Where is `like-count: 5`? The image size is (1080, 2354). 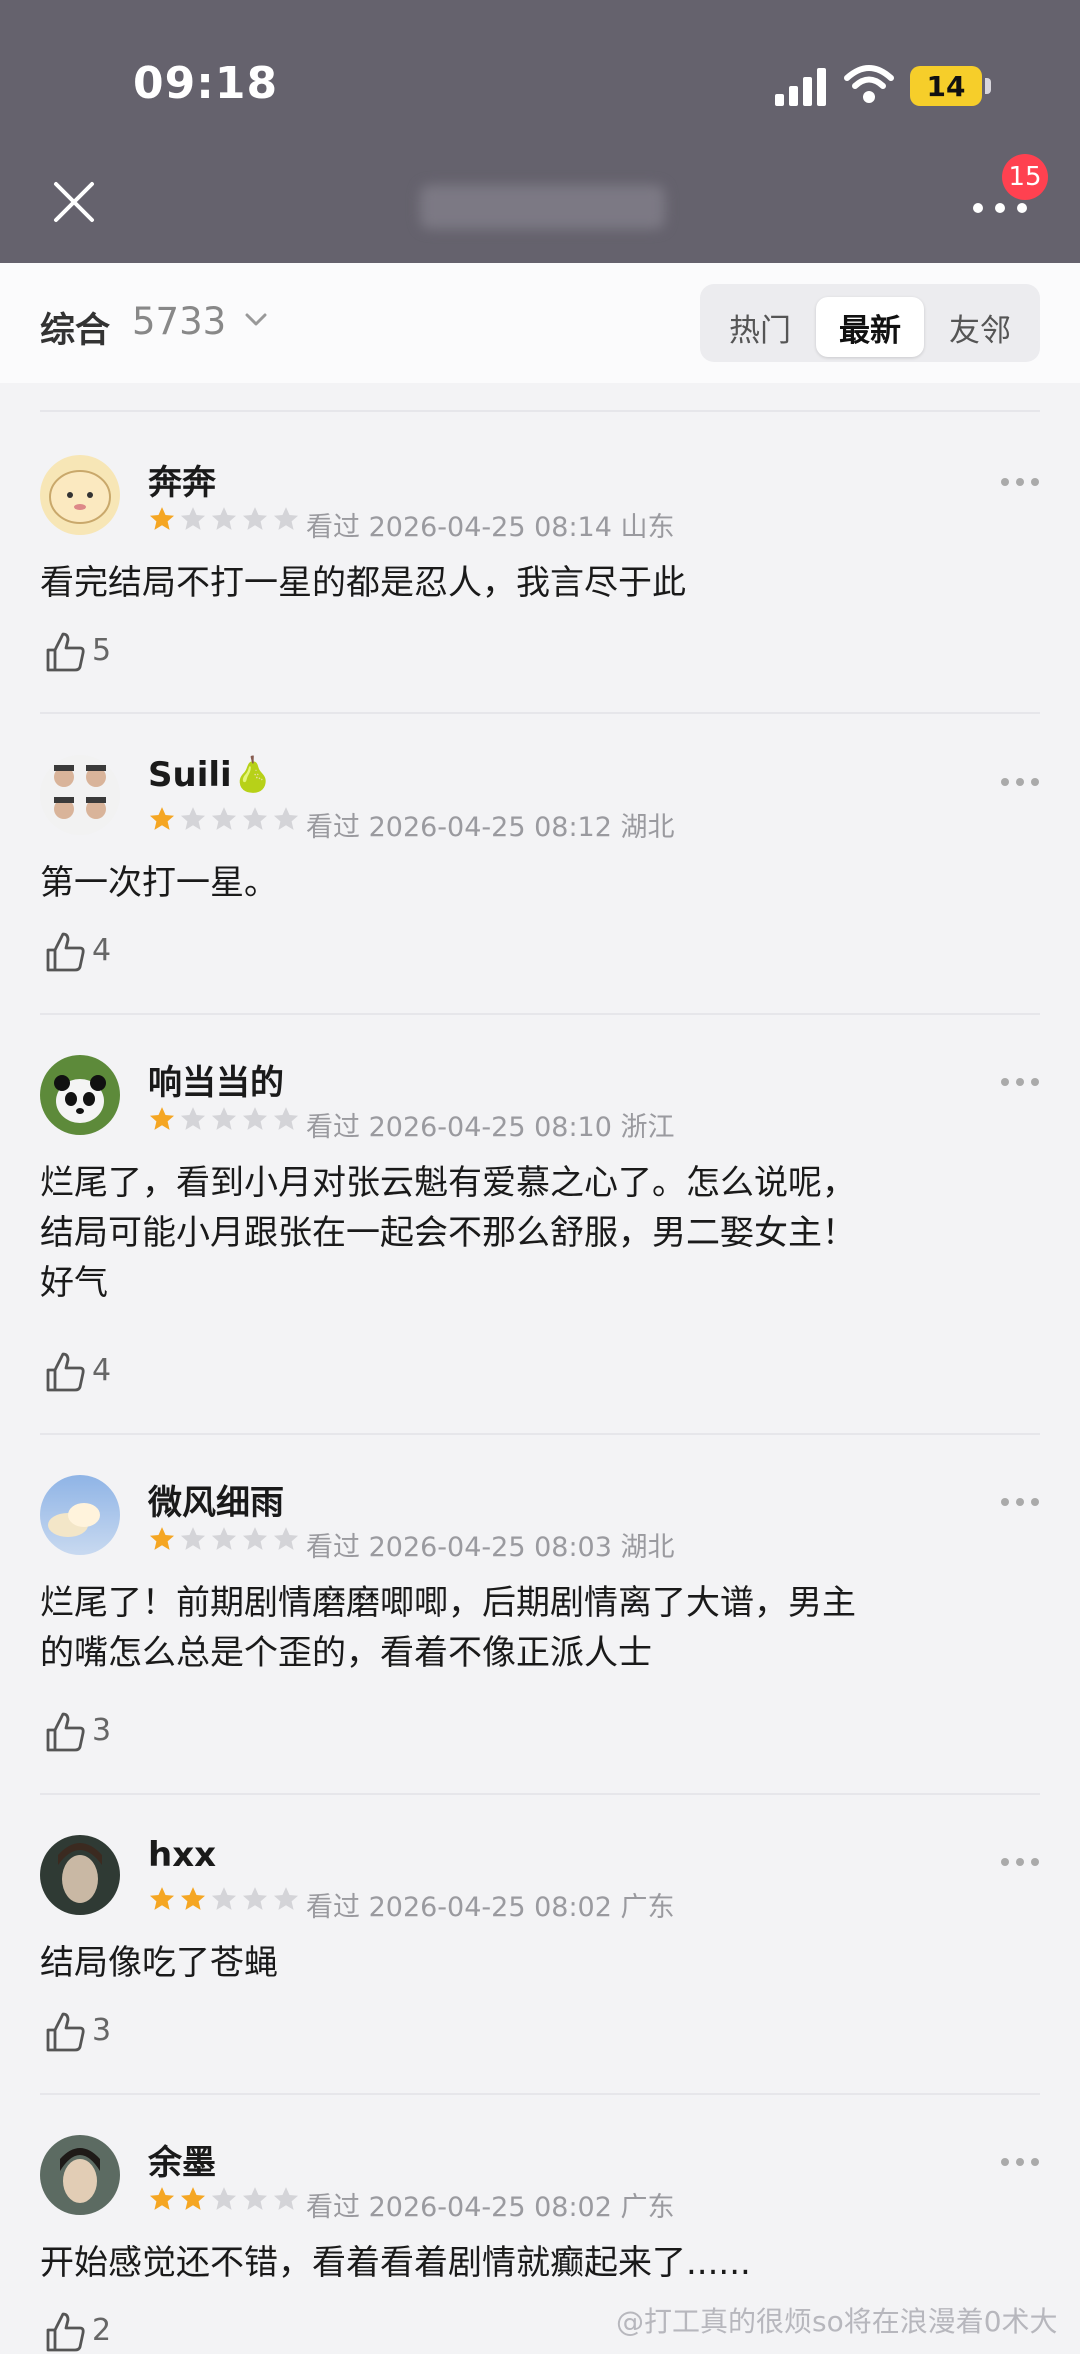 like-count: 5 is located at coordinates (102, 650).